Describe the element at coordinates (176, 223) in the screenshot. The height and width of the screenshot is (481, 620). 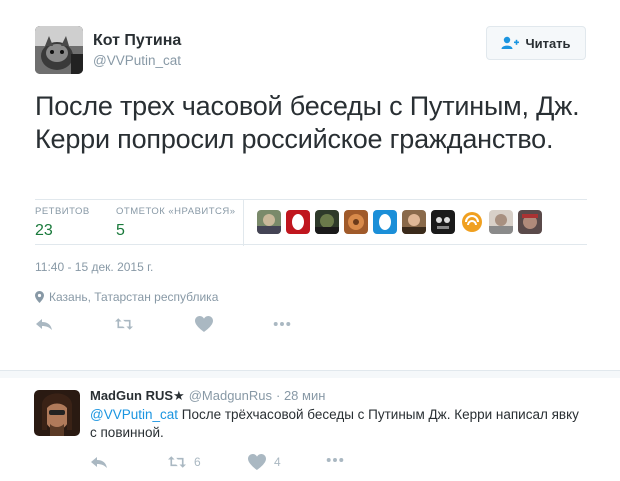
I see `likes-stat: ОТМЕТОК «НРАВИТСЯ» 5` at that location.